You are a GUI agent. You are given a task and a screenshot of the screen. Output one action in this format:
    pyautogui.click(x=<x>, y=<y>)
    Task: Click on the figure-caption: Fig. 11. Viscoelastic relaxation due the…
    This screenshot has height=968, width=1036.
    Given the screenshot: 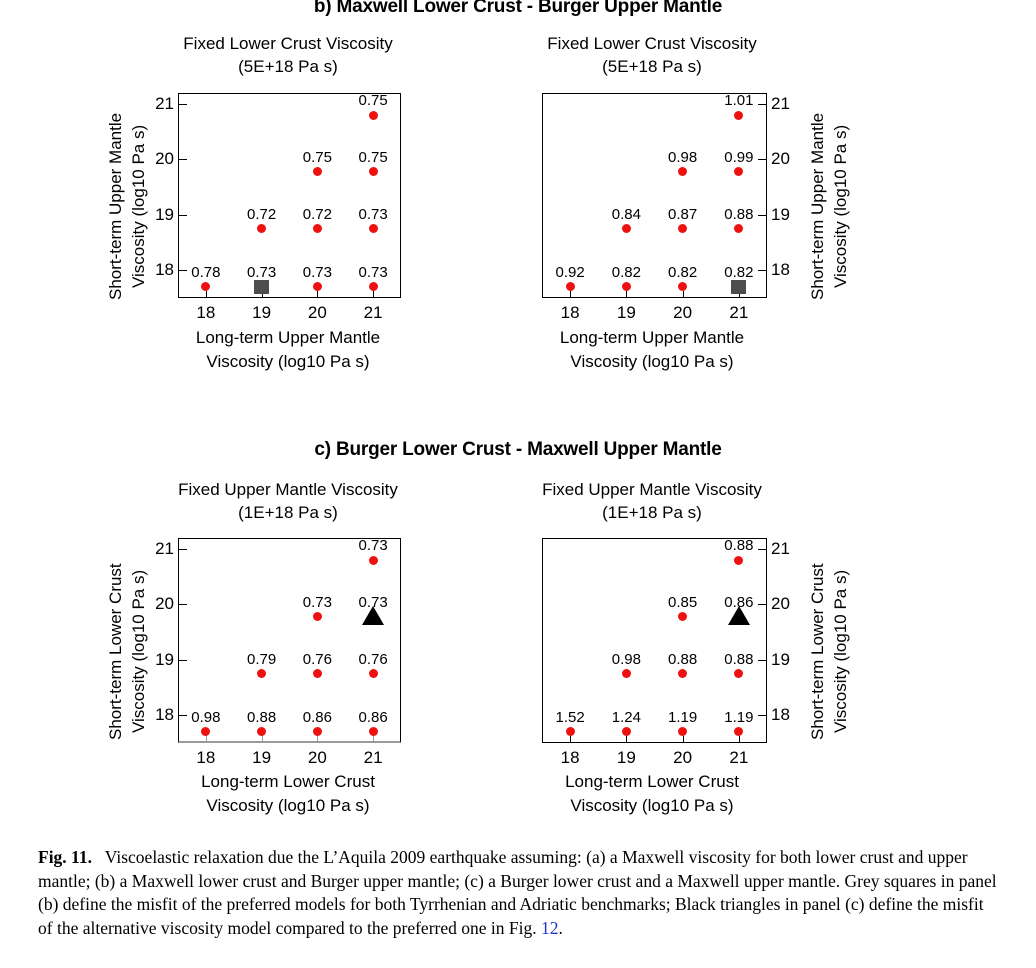 What is the action you would take?
    pyautogui.click(x=517, y=892)
    